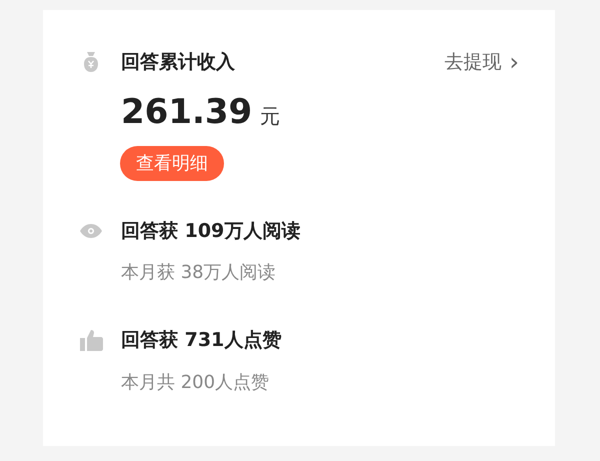 Image resolution: width=600 pixels, height=461 pixels. Describe the element at coordinates (91, 230) in the screenshot. I see `eye-icon` at that location.